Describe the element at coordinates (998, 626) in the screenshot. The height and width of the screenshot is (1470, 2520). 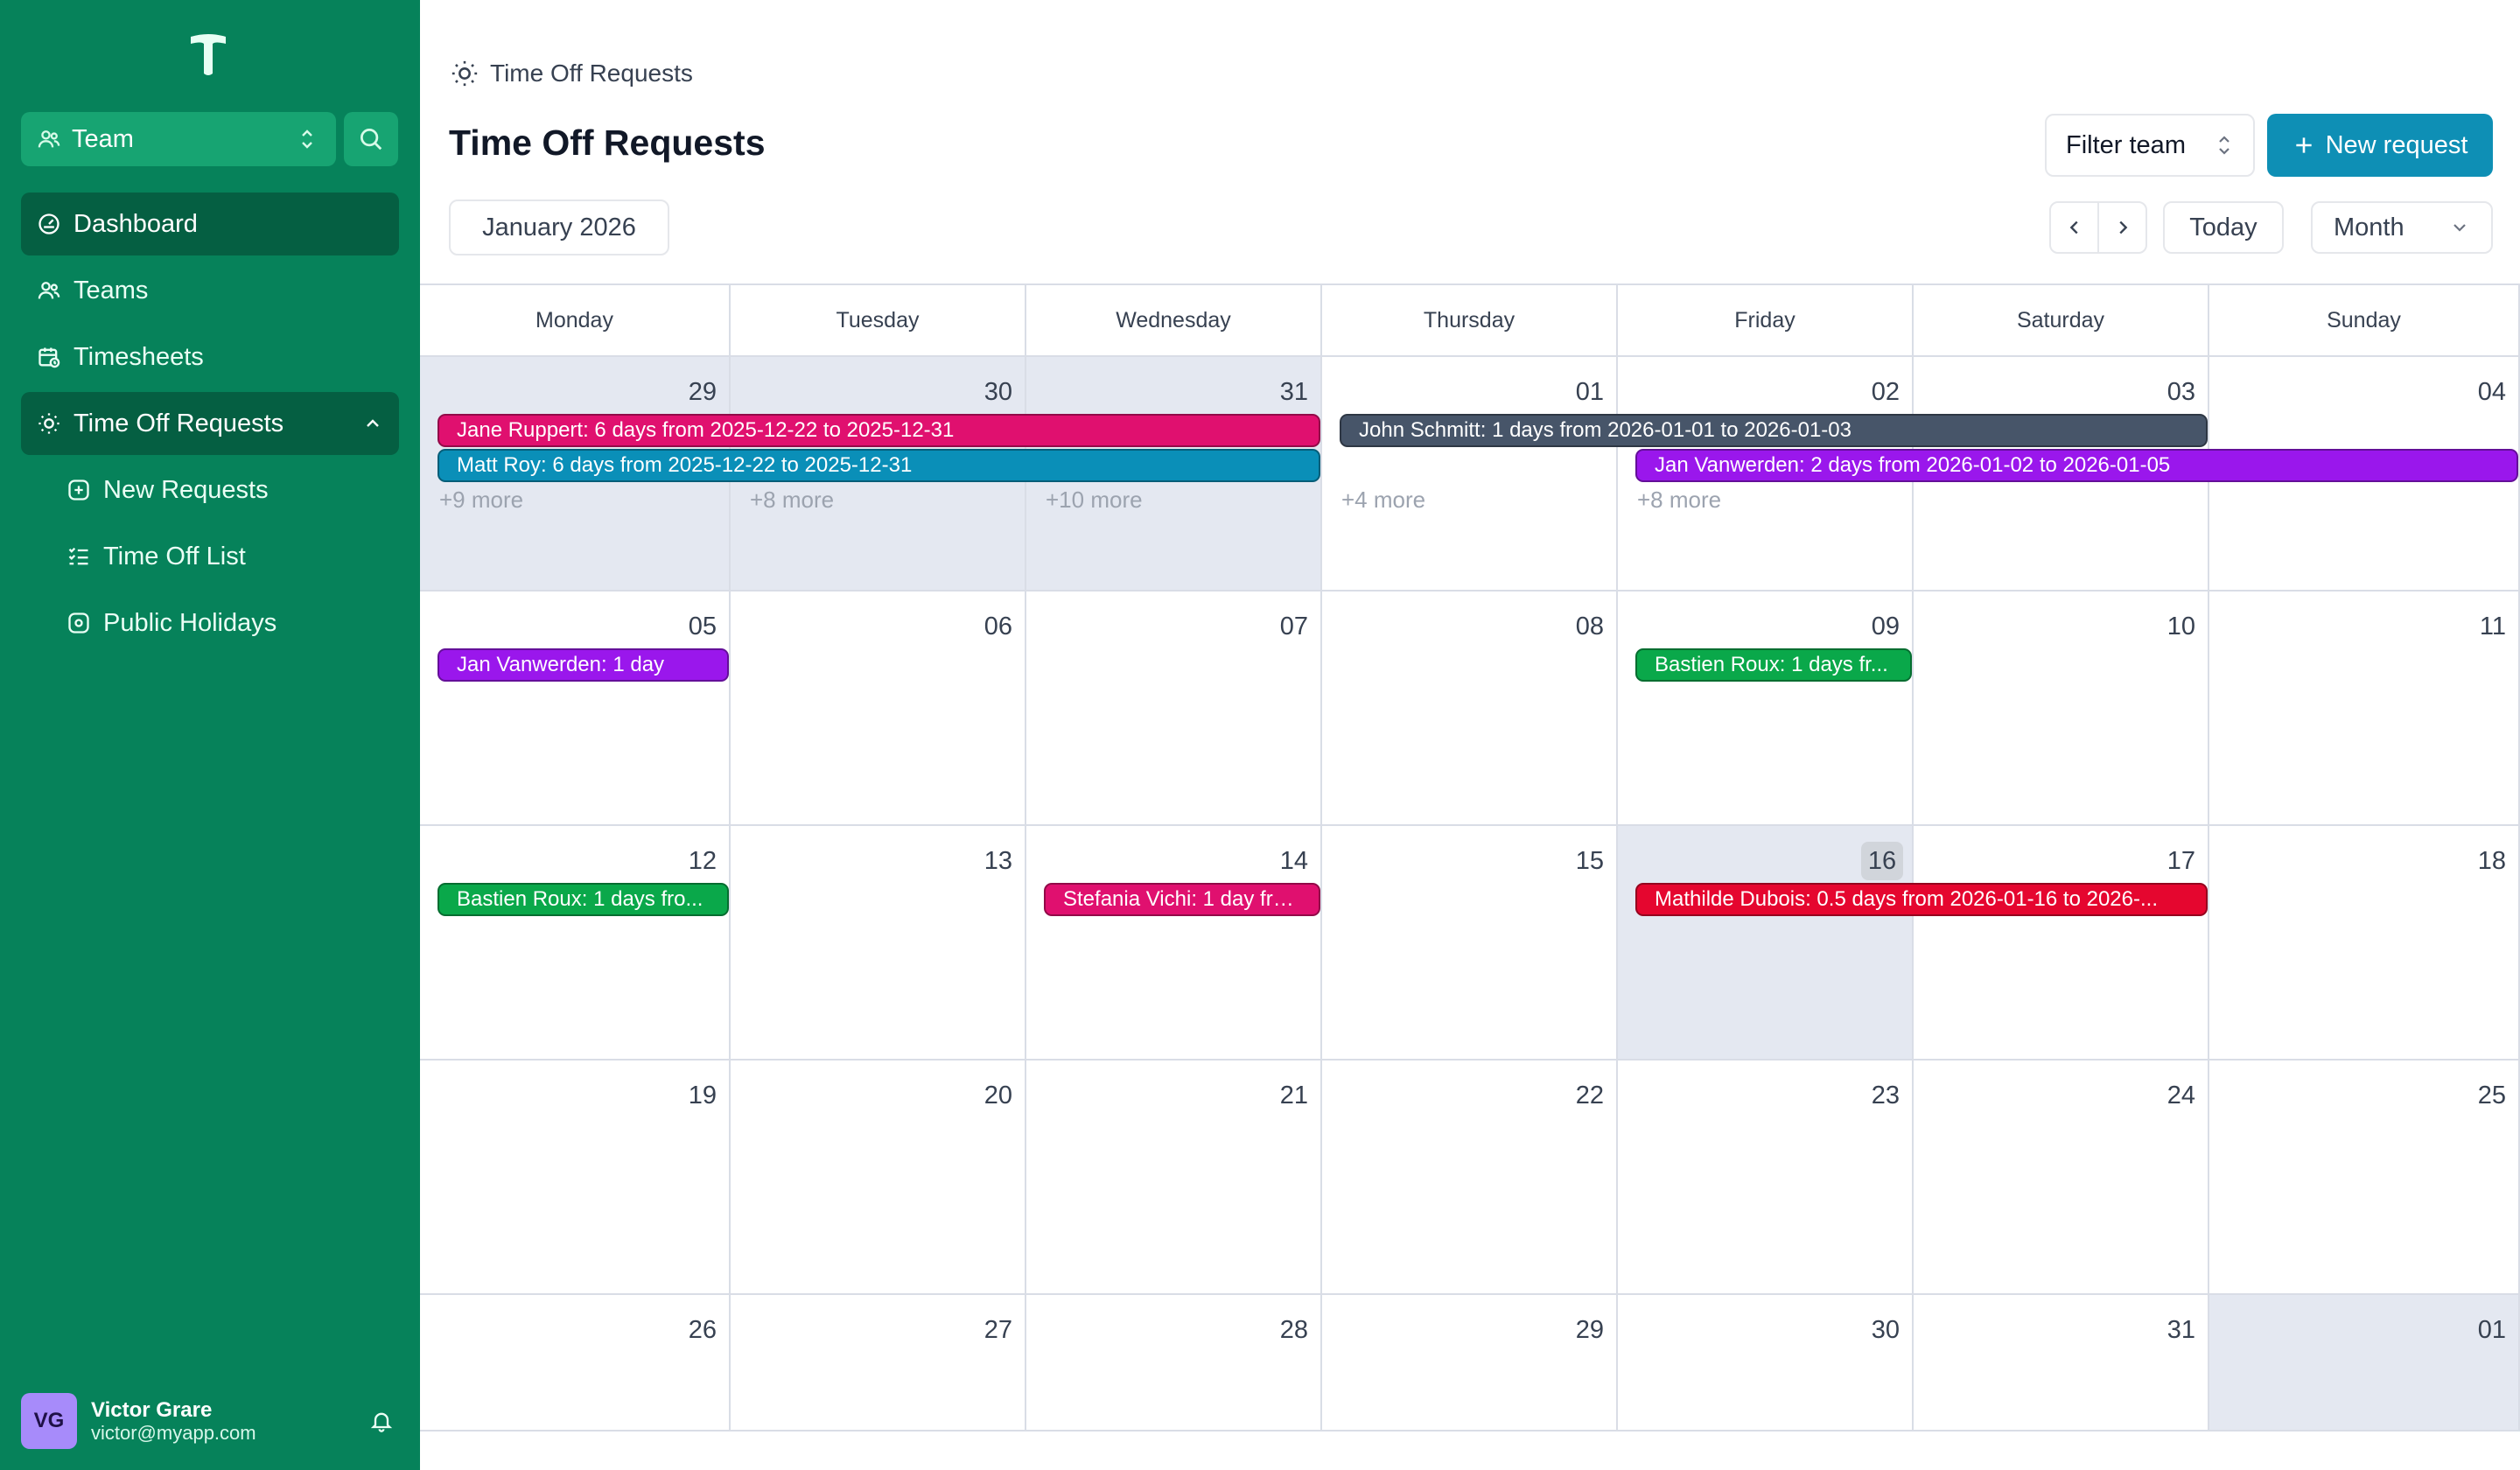
I see `day-number: 06` at that location.